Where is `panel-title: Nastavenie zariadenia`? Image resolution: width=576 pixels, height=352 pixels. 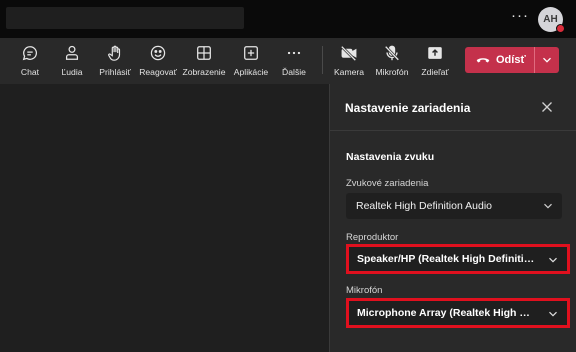 panel-title: Nastavenie zariadenia is located at coordinates (408, 108).